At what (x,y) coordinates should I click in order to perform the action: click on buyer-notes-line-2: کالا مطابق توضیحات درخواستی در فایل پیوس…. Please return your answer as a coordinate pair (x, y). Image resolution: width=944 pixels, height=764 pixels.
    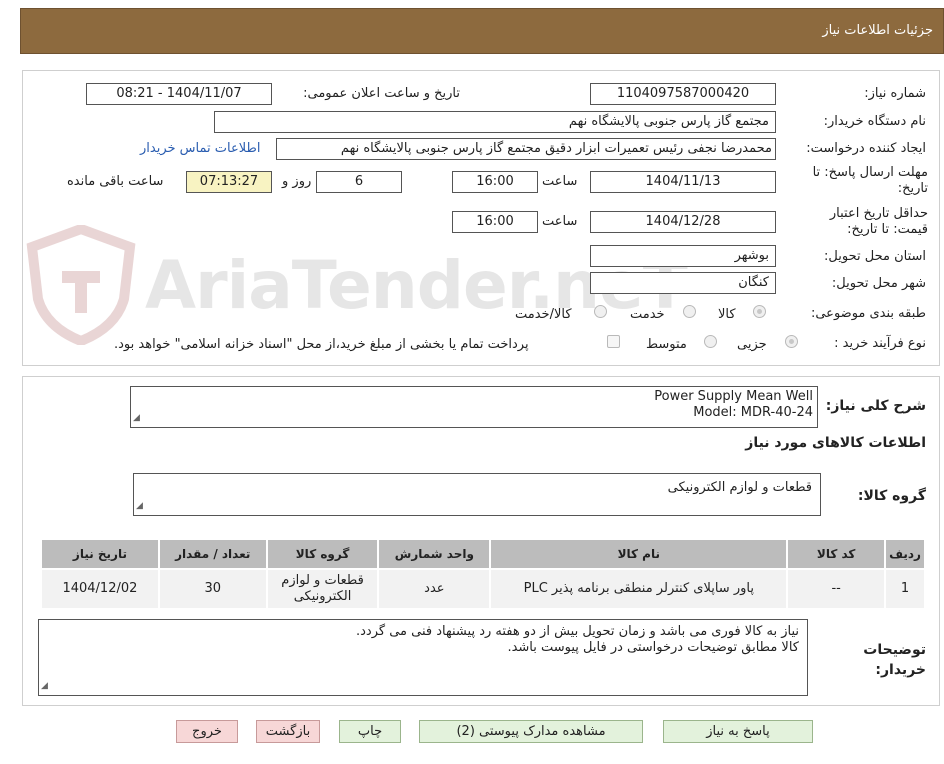
    Looking at the image, I should click on (653, 647).